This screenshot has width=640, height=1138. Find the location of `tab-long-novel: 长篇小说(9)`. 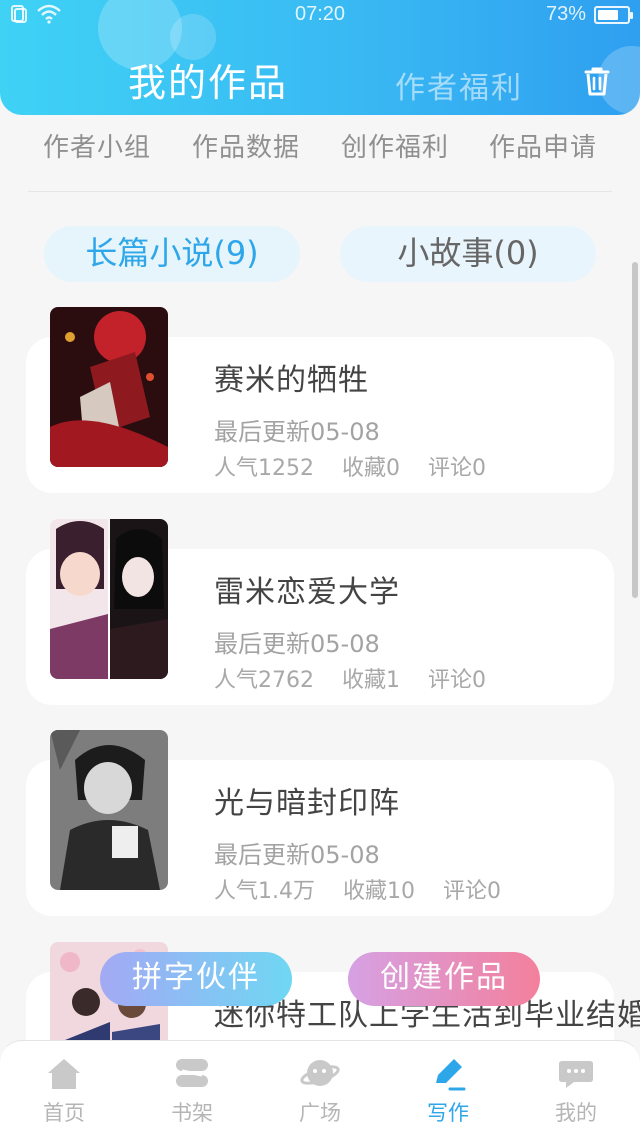

tab-long-novel: 长篇小说(9) is located at coordinates (172, 254).